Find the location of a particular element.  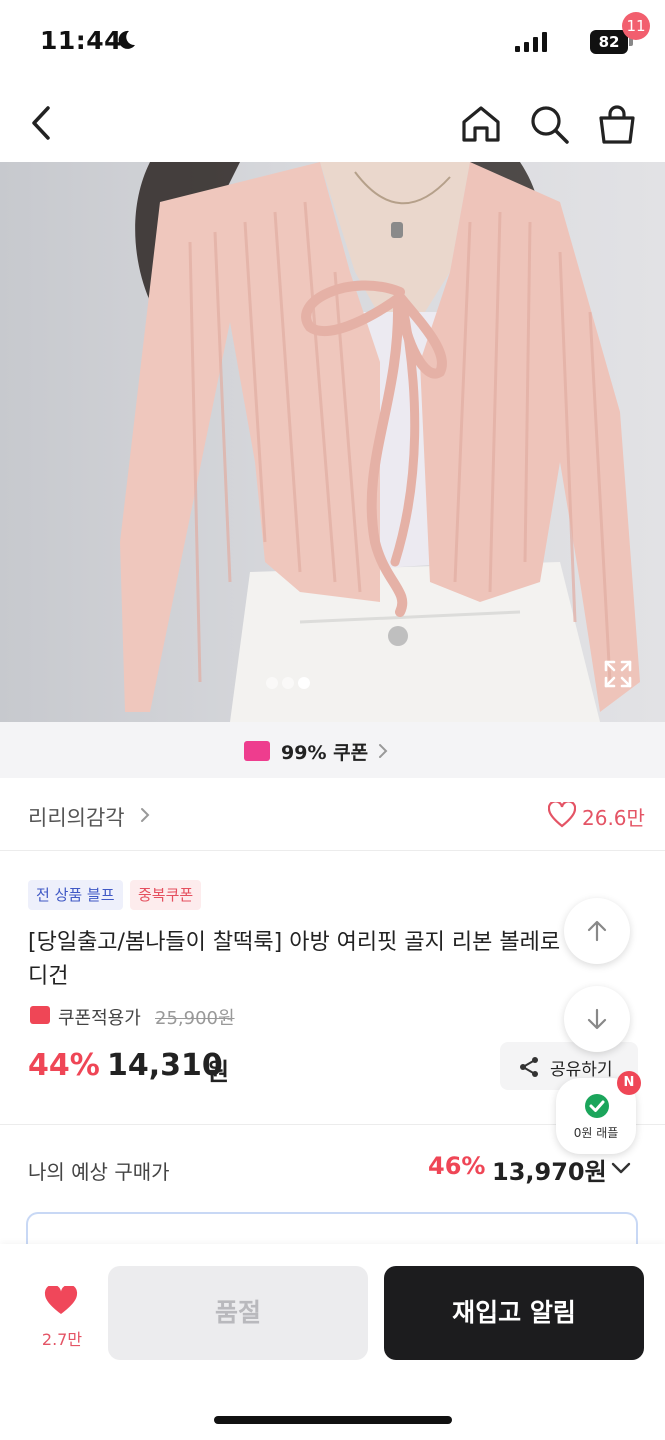

soldout-button: 품절 is located at coordinates (238, 1313).